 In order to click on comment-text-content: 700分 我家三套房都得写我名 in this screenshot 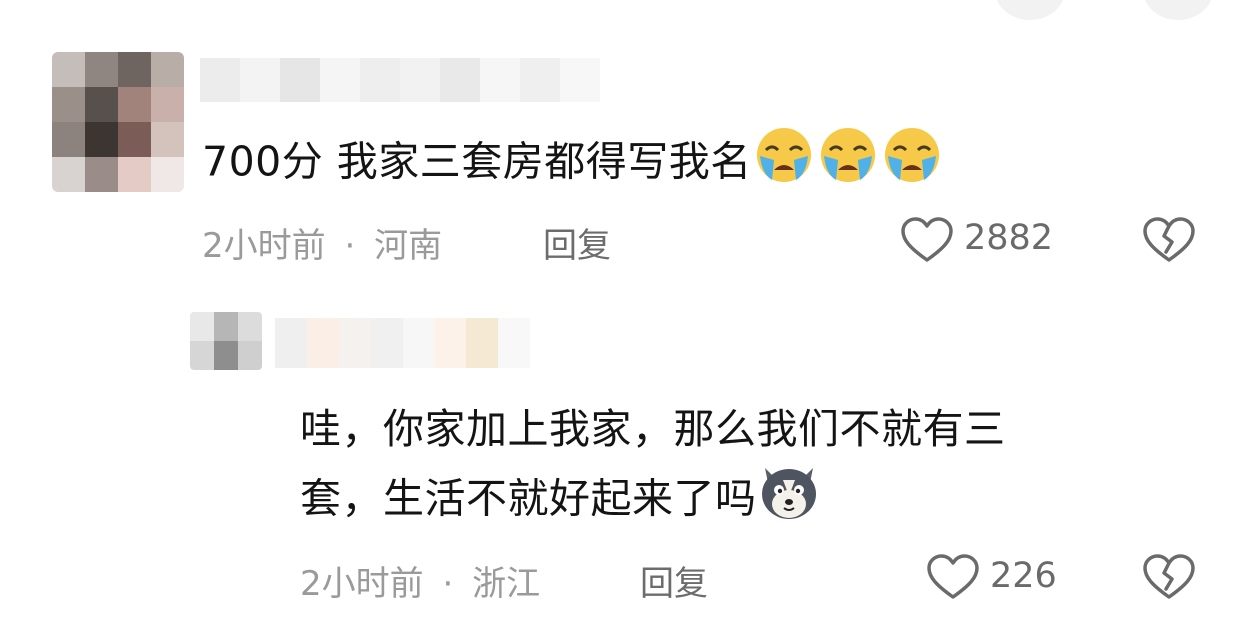, I will do `click(477, 161)`.